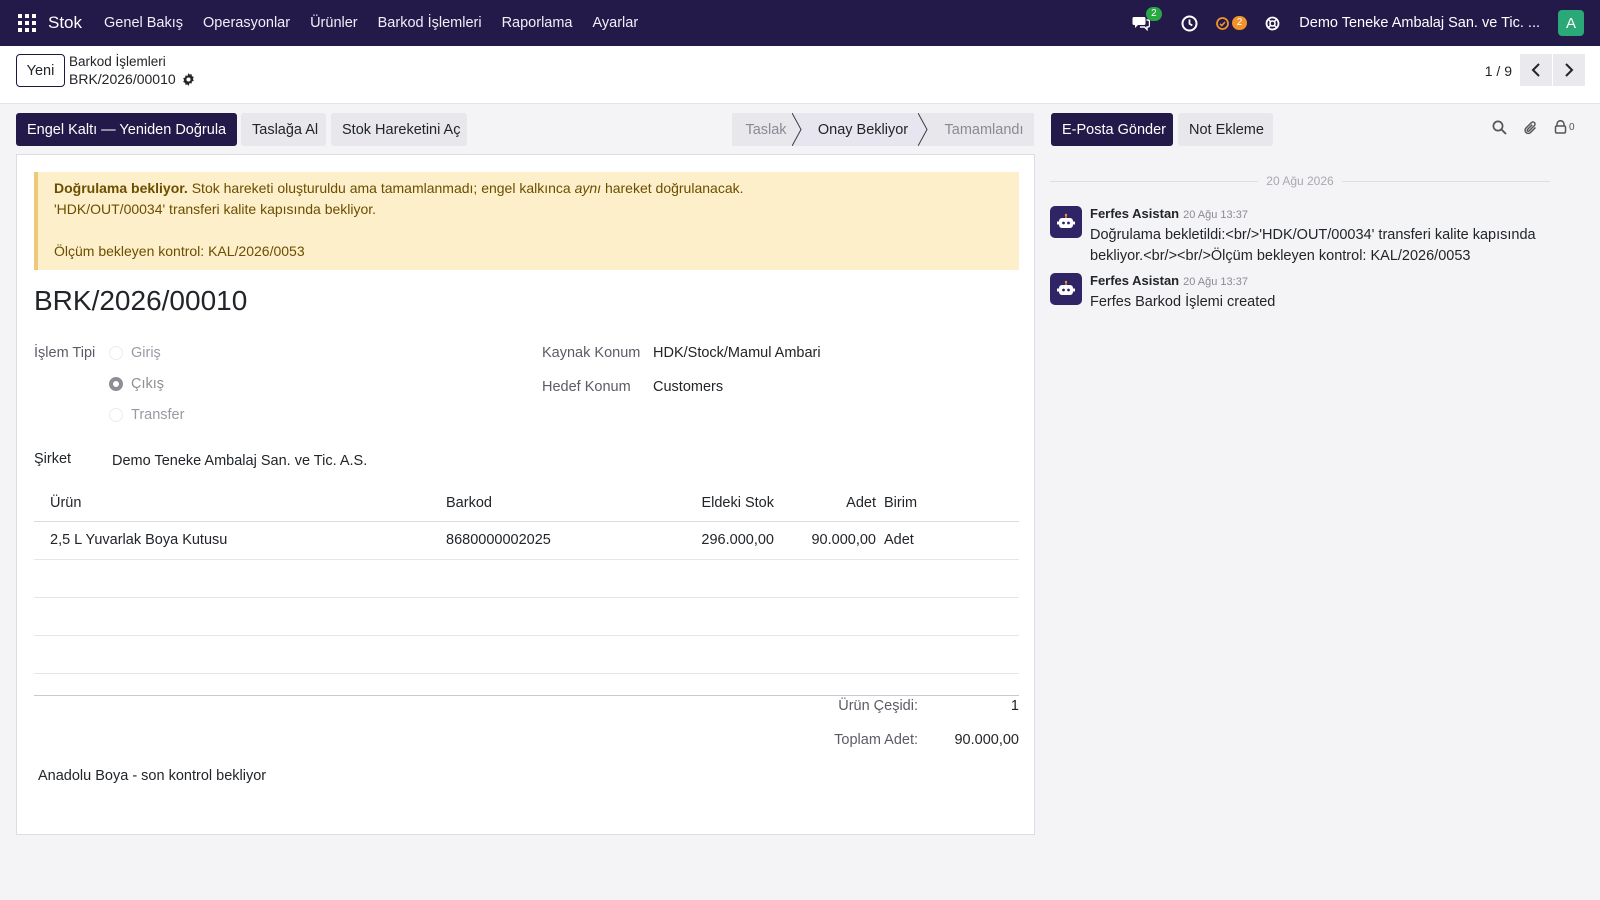 The width and height of the screenshot is (1600, 900). What do you see at coordinates (876, 740) in the screenshot?
I see `total-qty-label: Toplam Adet:` at bounding box center [876, 740].